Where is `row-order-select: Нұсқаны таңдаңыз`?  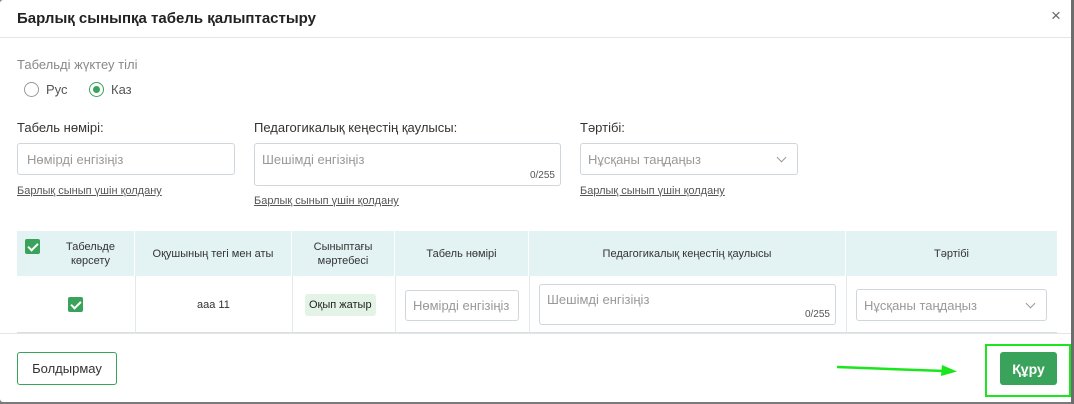
row-order-select: Нұсқаны таңдаңыз is located at coordinates (951, 305).